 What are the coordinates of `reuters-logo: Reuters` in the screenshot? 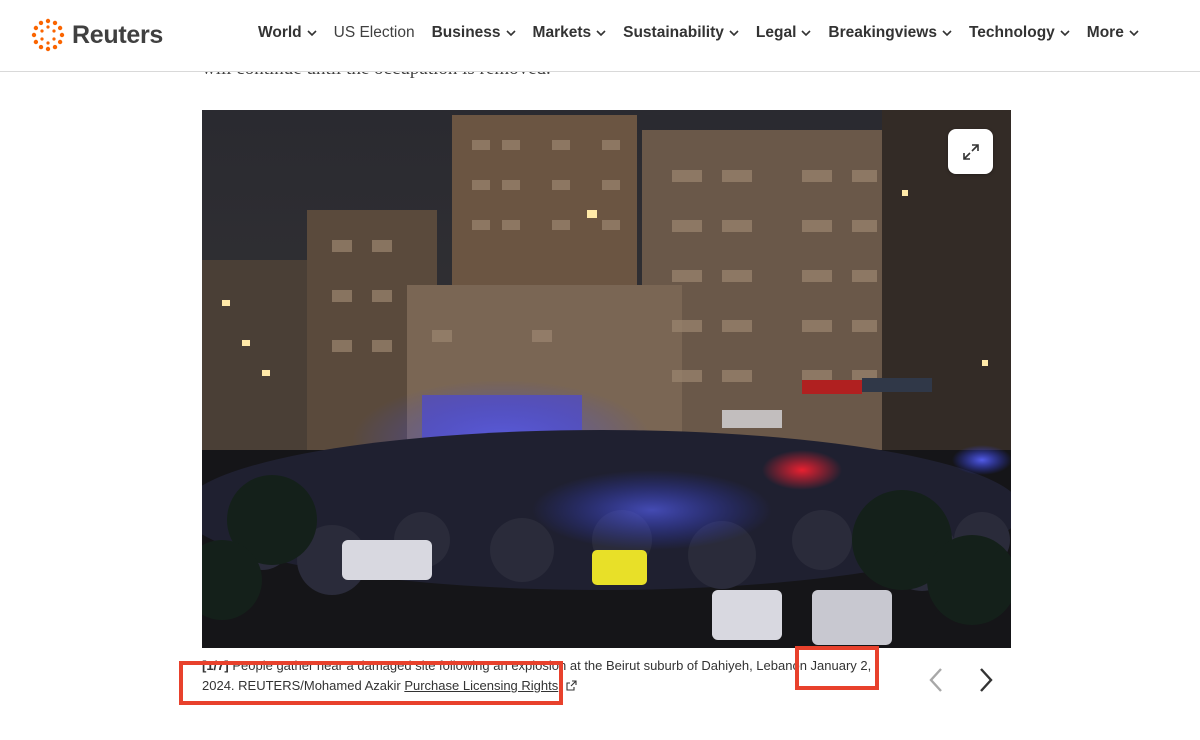 It's located at (96, 35).